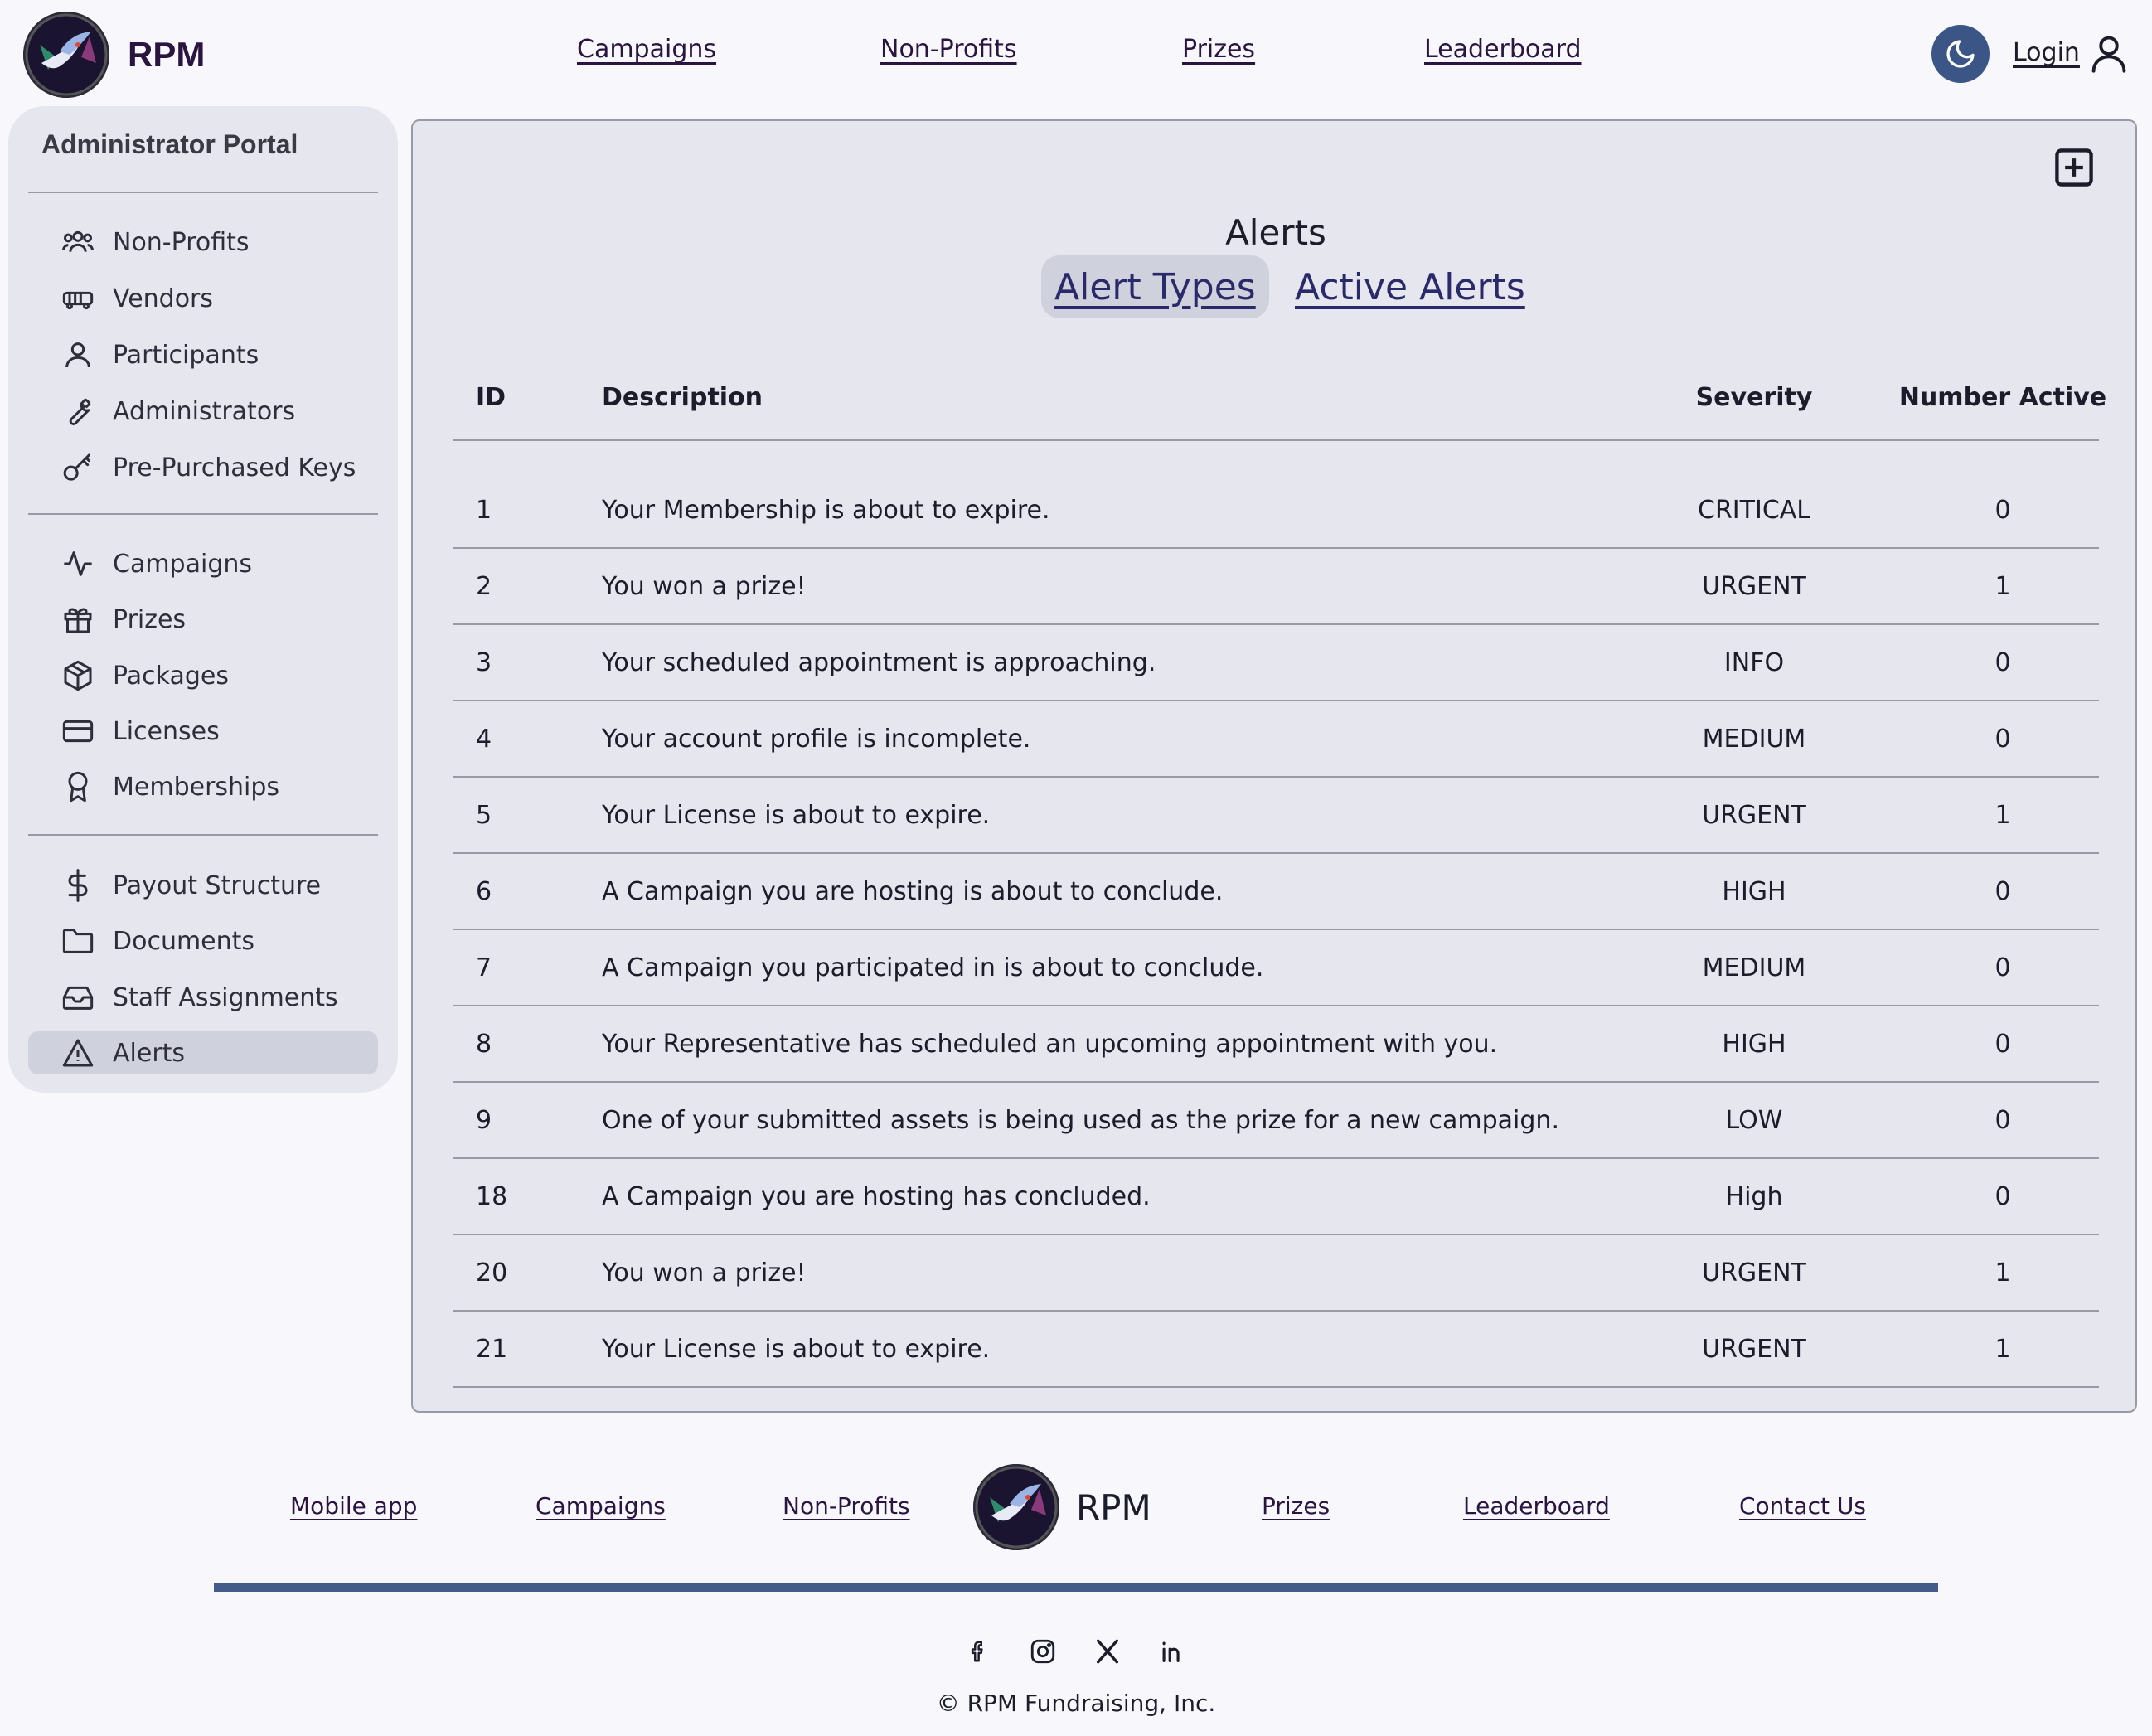  What do you see at coordinates (1296, 1506) in the screenshot?
I see `footer-link-prizes: Prizes` at bounding box center [1296, 1506].